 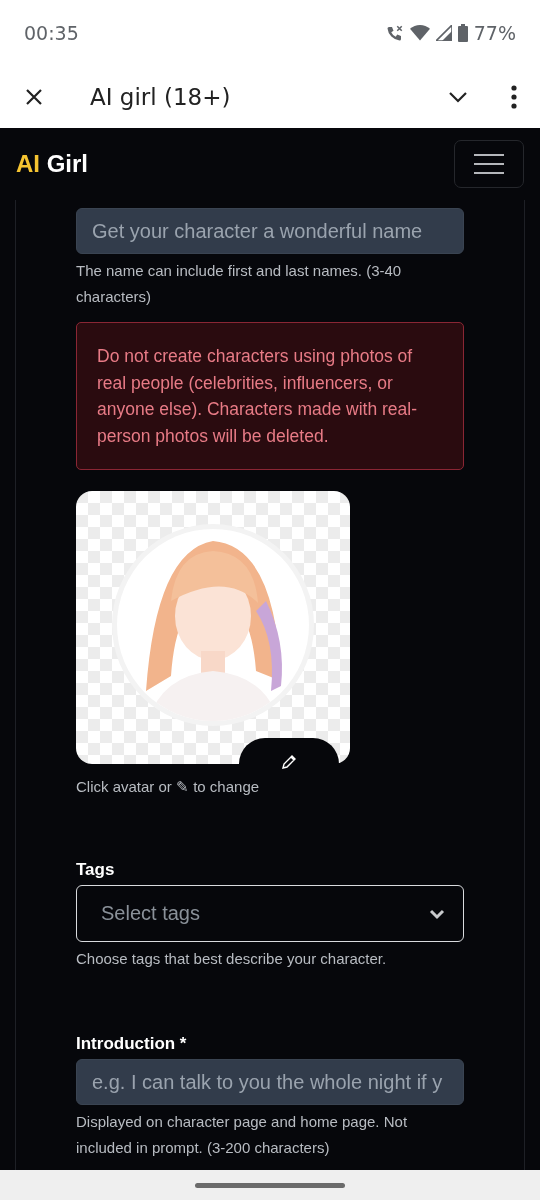 I want to click on more-icon, so click(x=514, y=96).